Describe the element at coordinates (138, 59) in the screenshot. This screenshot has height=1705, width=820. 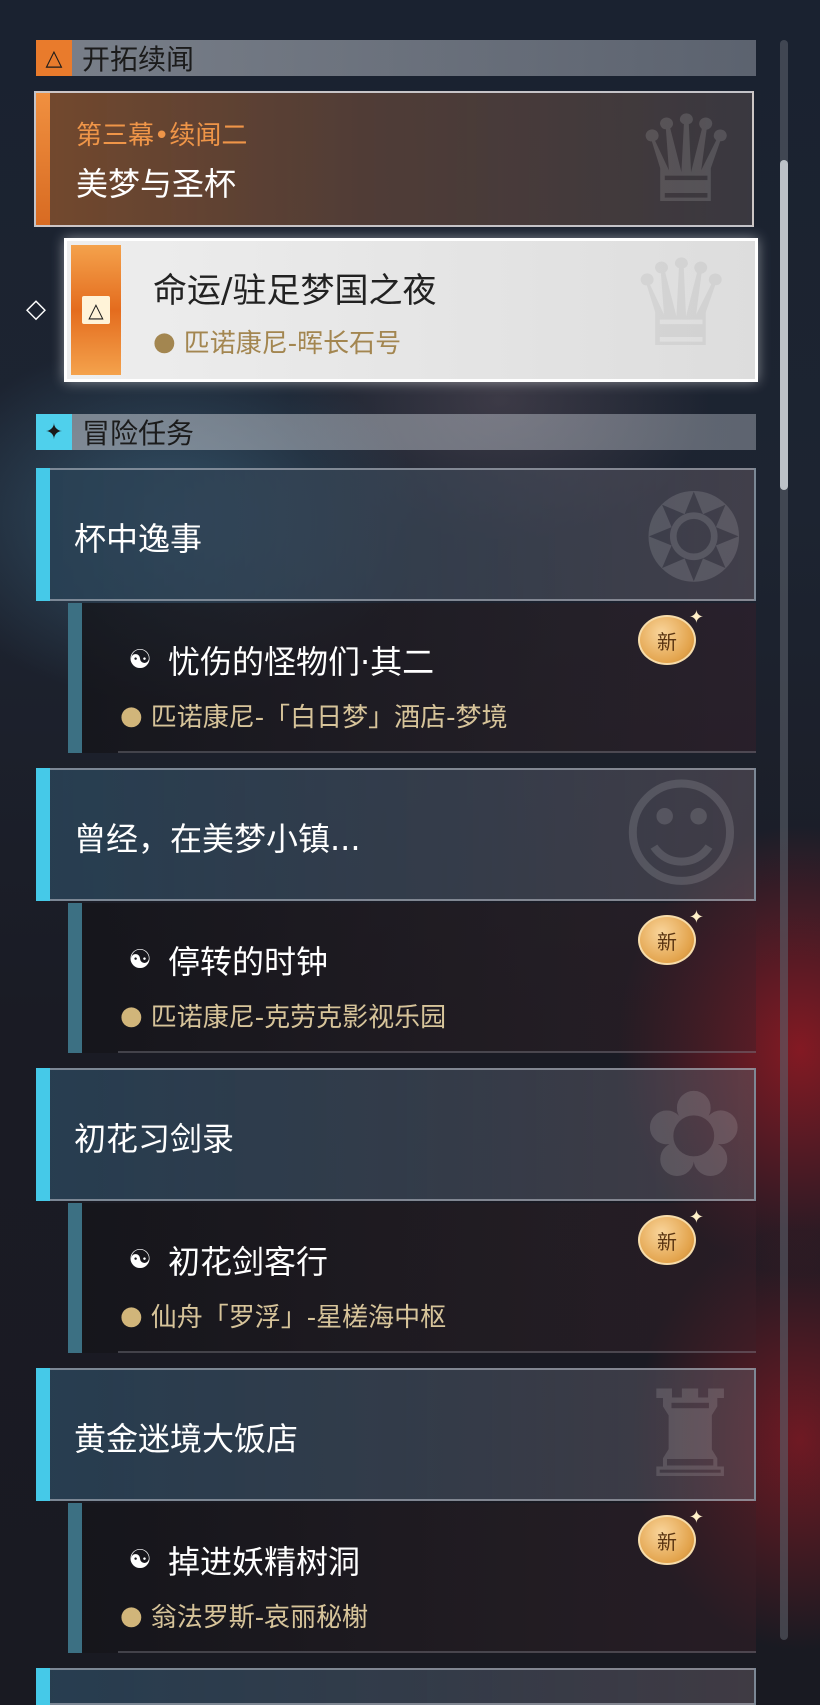
I see `section-title: 开拓续闻` at that location.